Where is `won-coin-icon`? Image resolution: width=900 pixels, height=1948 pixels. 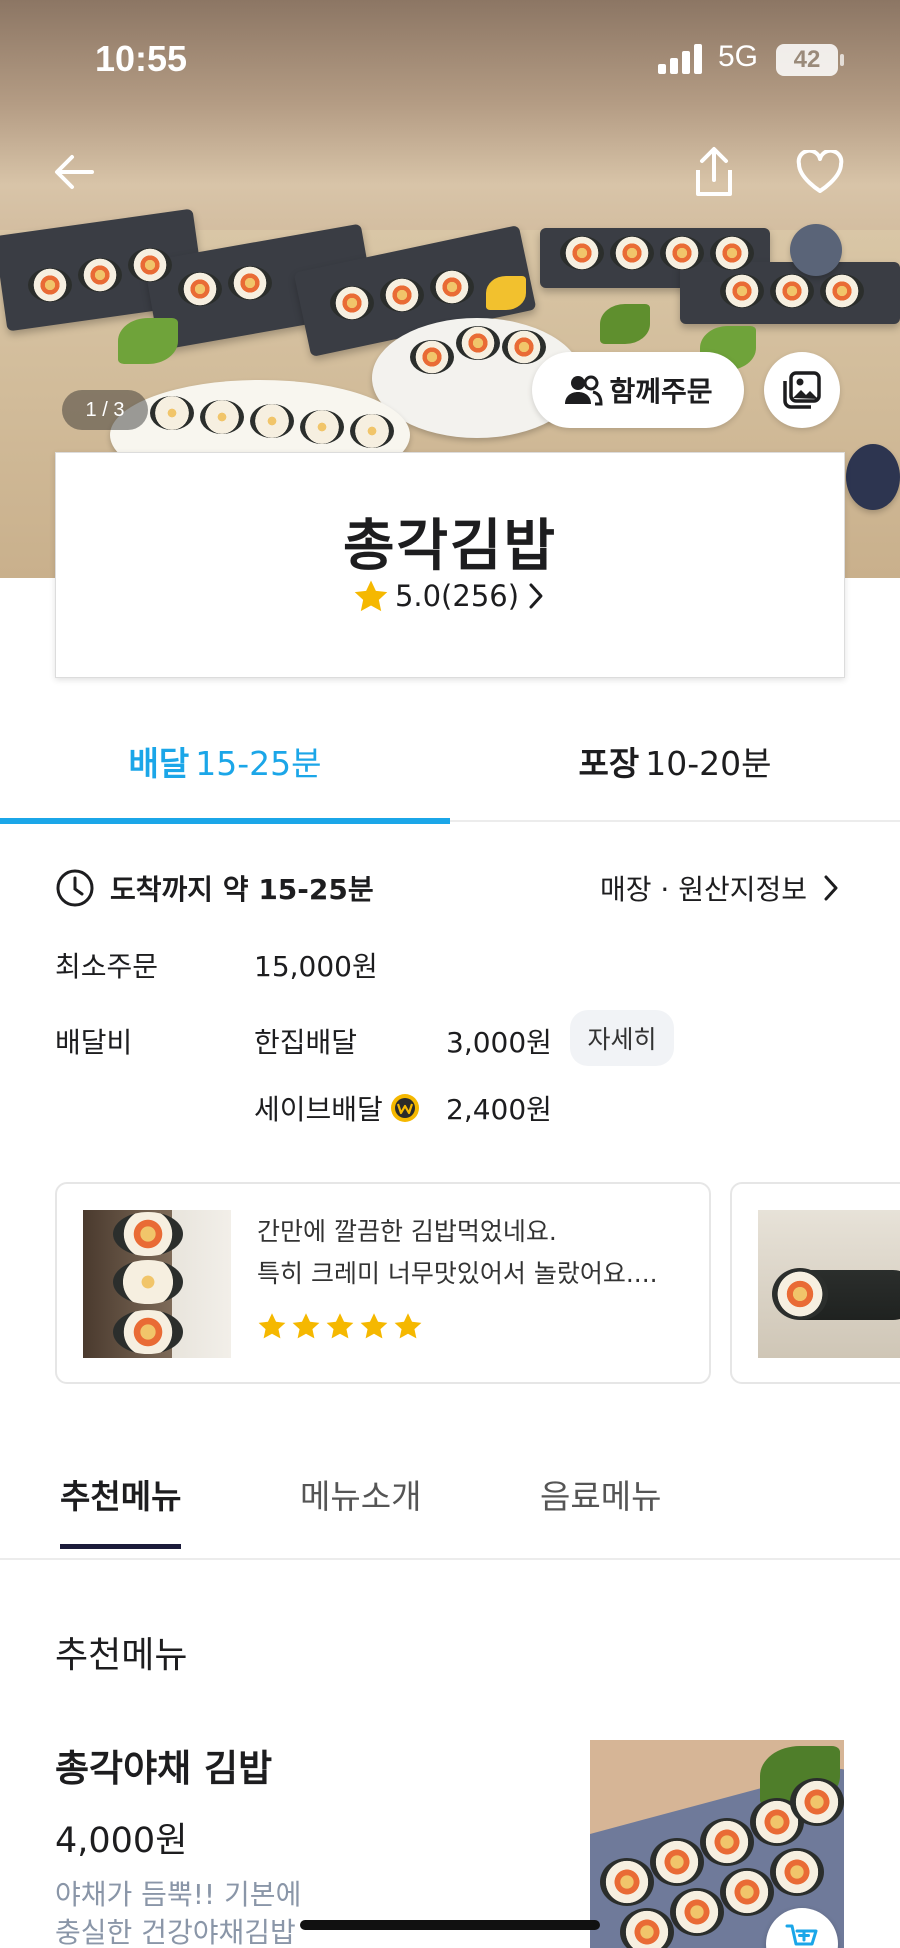
won-coin-icon is located at coordinates (404, 1108).